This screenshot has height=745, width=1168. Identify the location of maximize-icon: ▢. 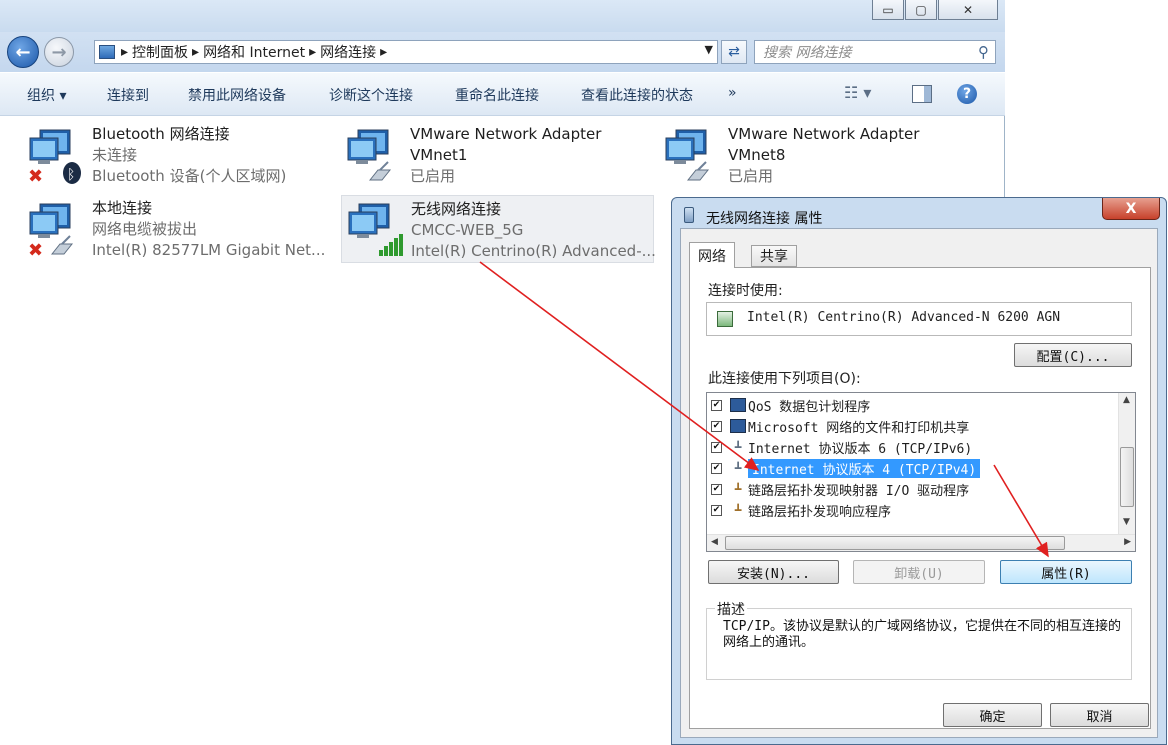
(921, 9).